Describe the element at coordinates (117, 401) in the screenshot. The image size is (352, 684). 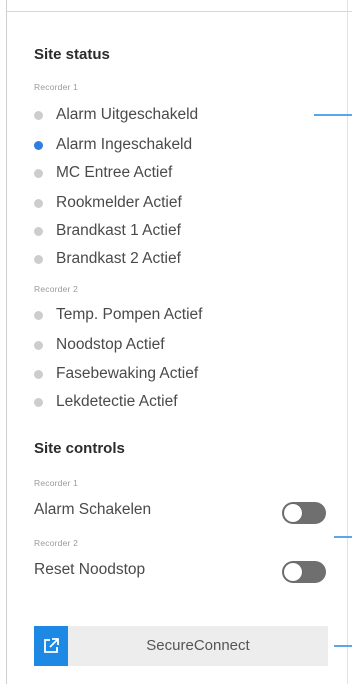
I see `status-label: Lekdetectie Actief` at that location.